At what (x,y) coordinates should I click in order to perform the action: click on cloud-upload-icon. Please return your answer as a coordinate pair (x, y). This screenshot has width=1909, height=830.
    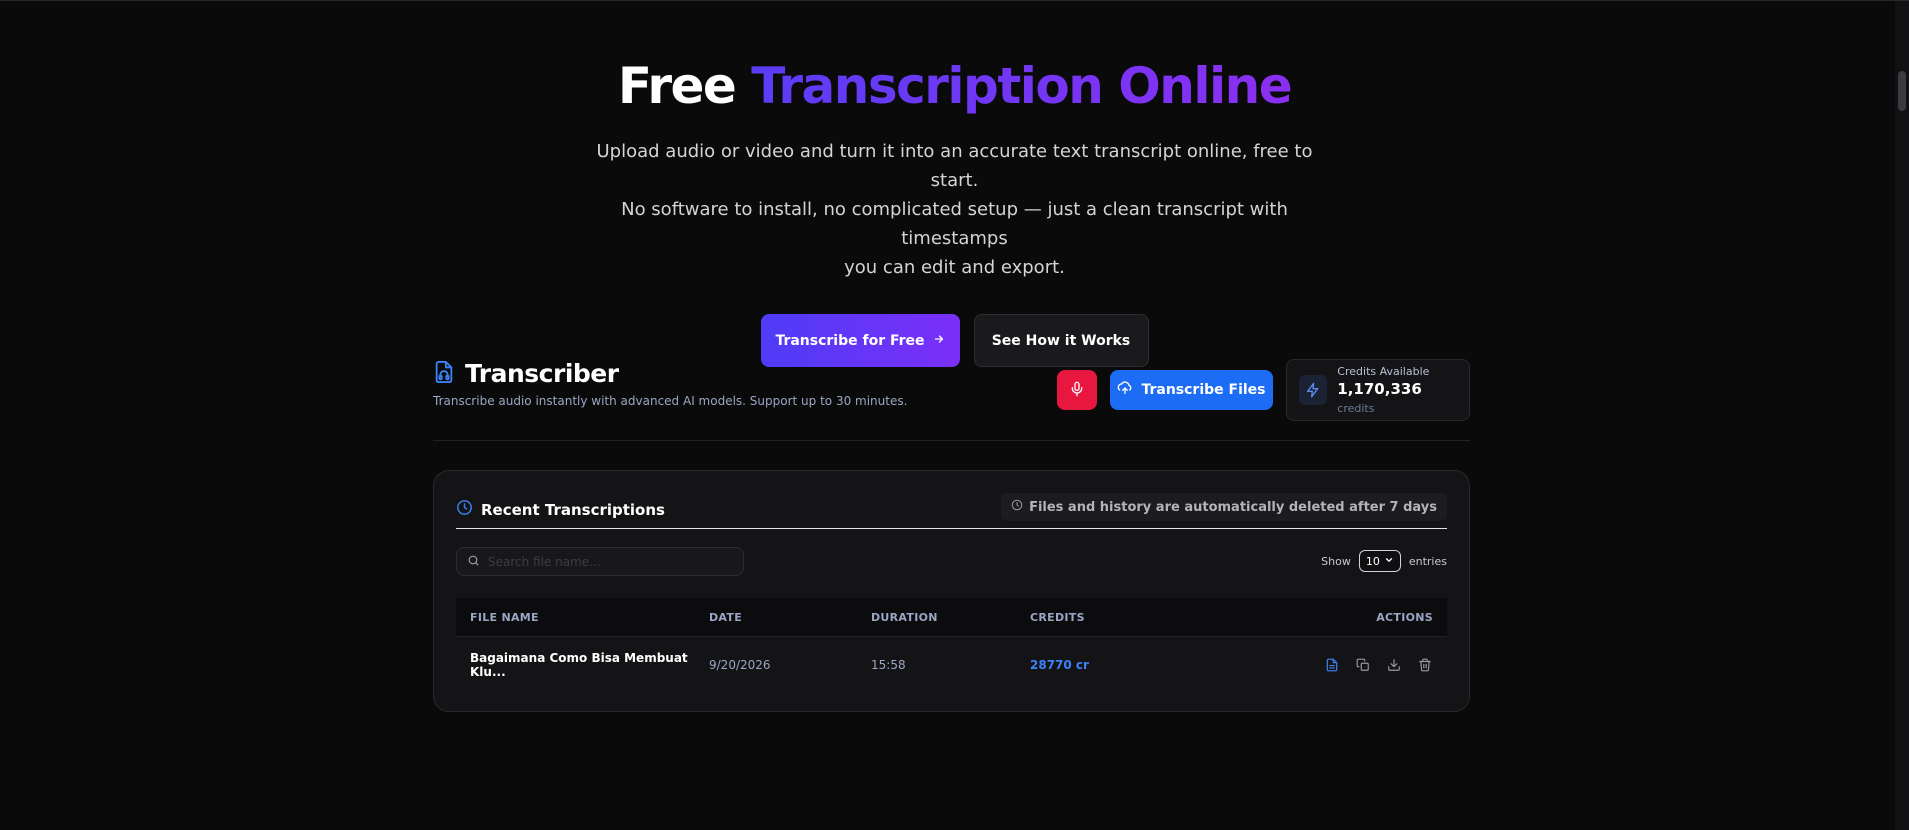
    Looking at the image, I should click on (1125, 390).